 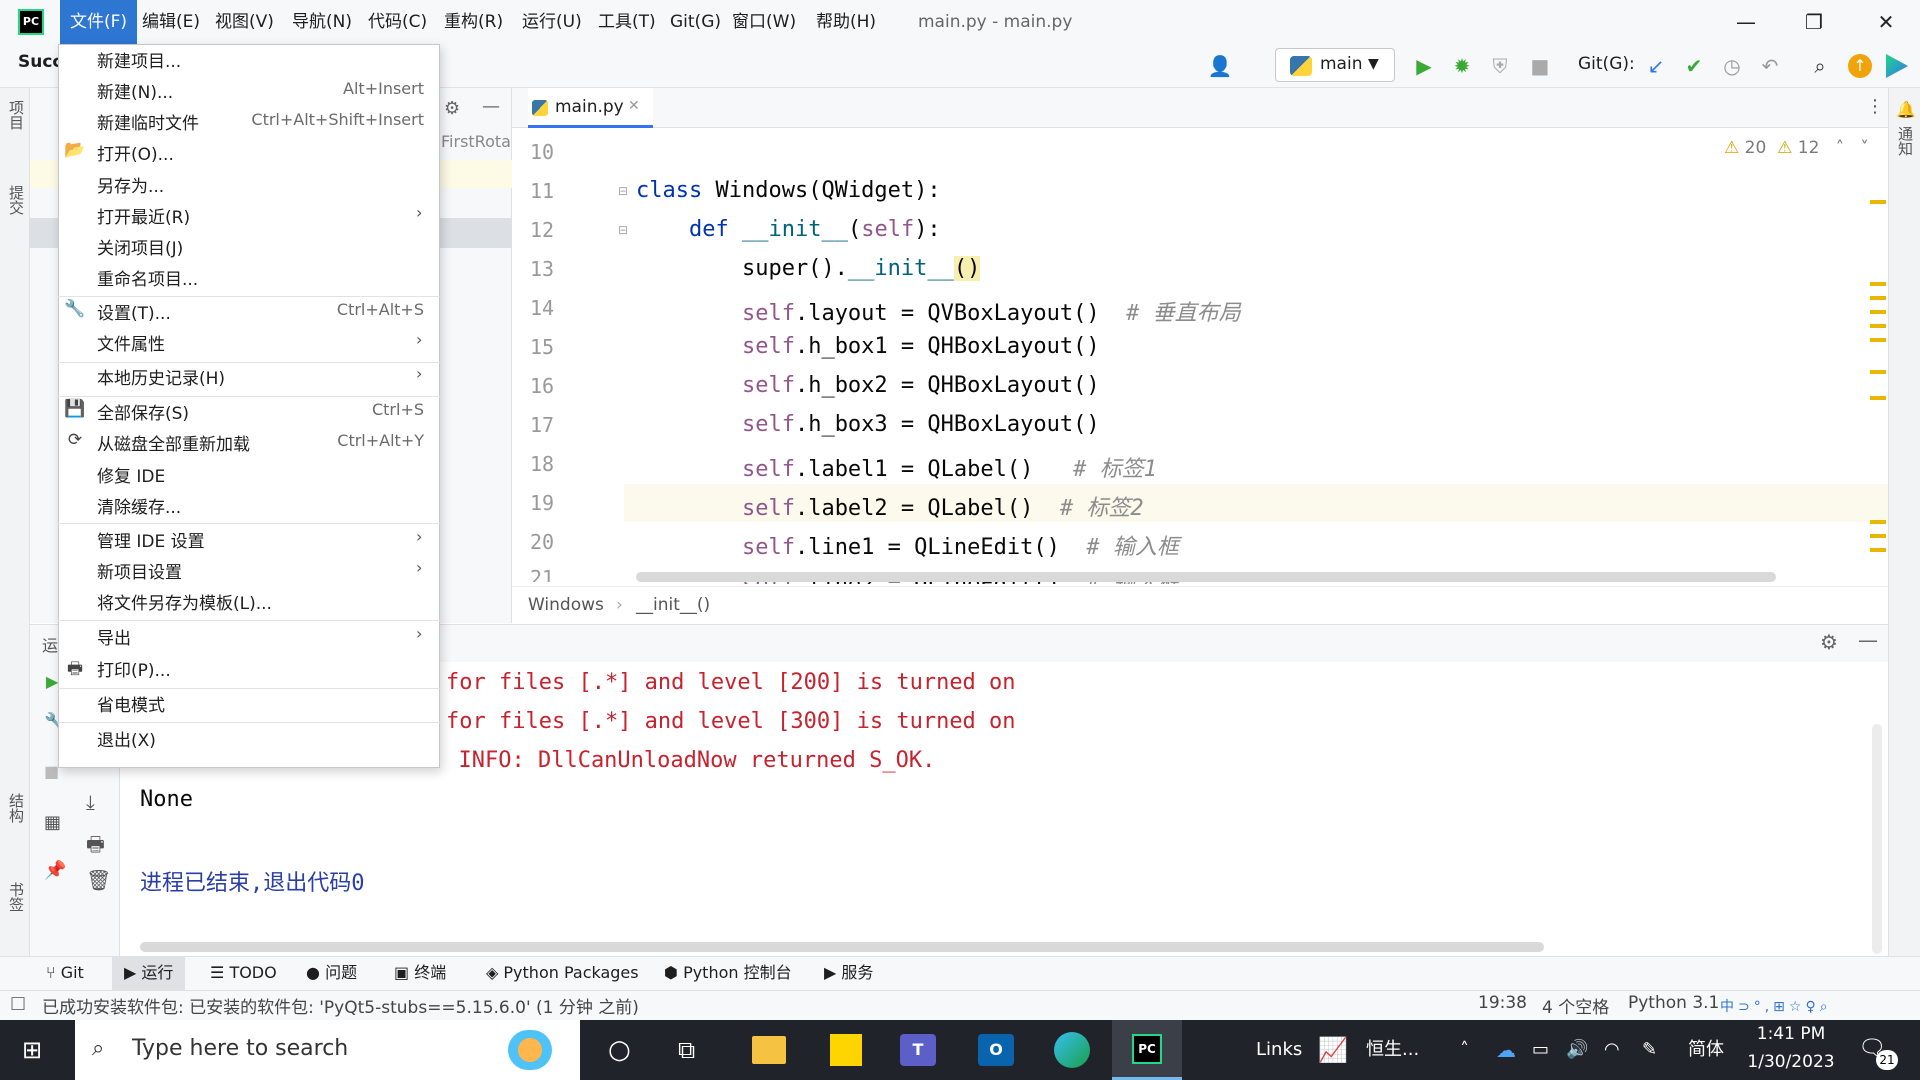 I want to click on tool-tab-problems: ● 问题, so click(x=331, y=973).